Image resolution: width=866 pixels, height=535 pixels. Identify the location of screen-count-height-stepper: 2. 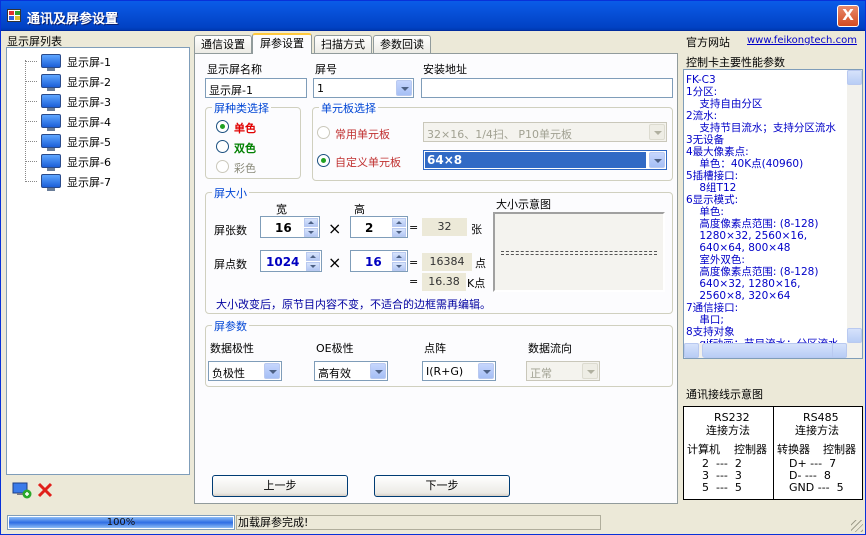
(379, 227).